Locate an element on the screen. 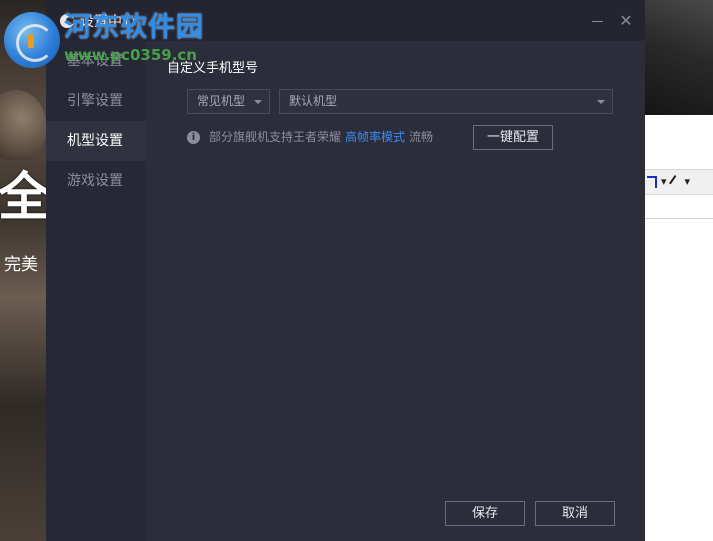 Image resolution: width=713 pixels, height=541 pixels. line-color-icon is located at coordinates (652, 182).